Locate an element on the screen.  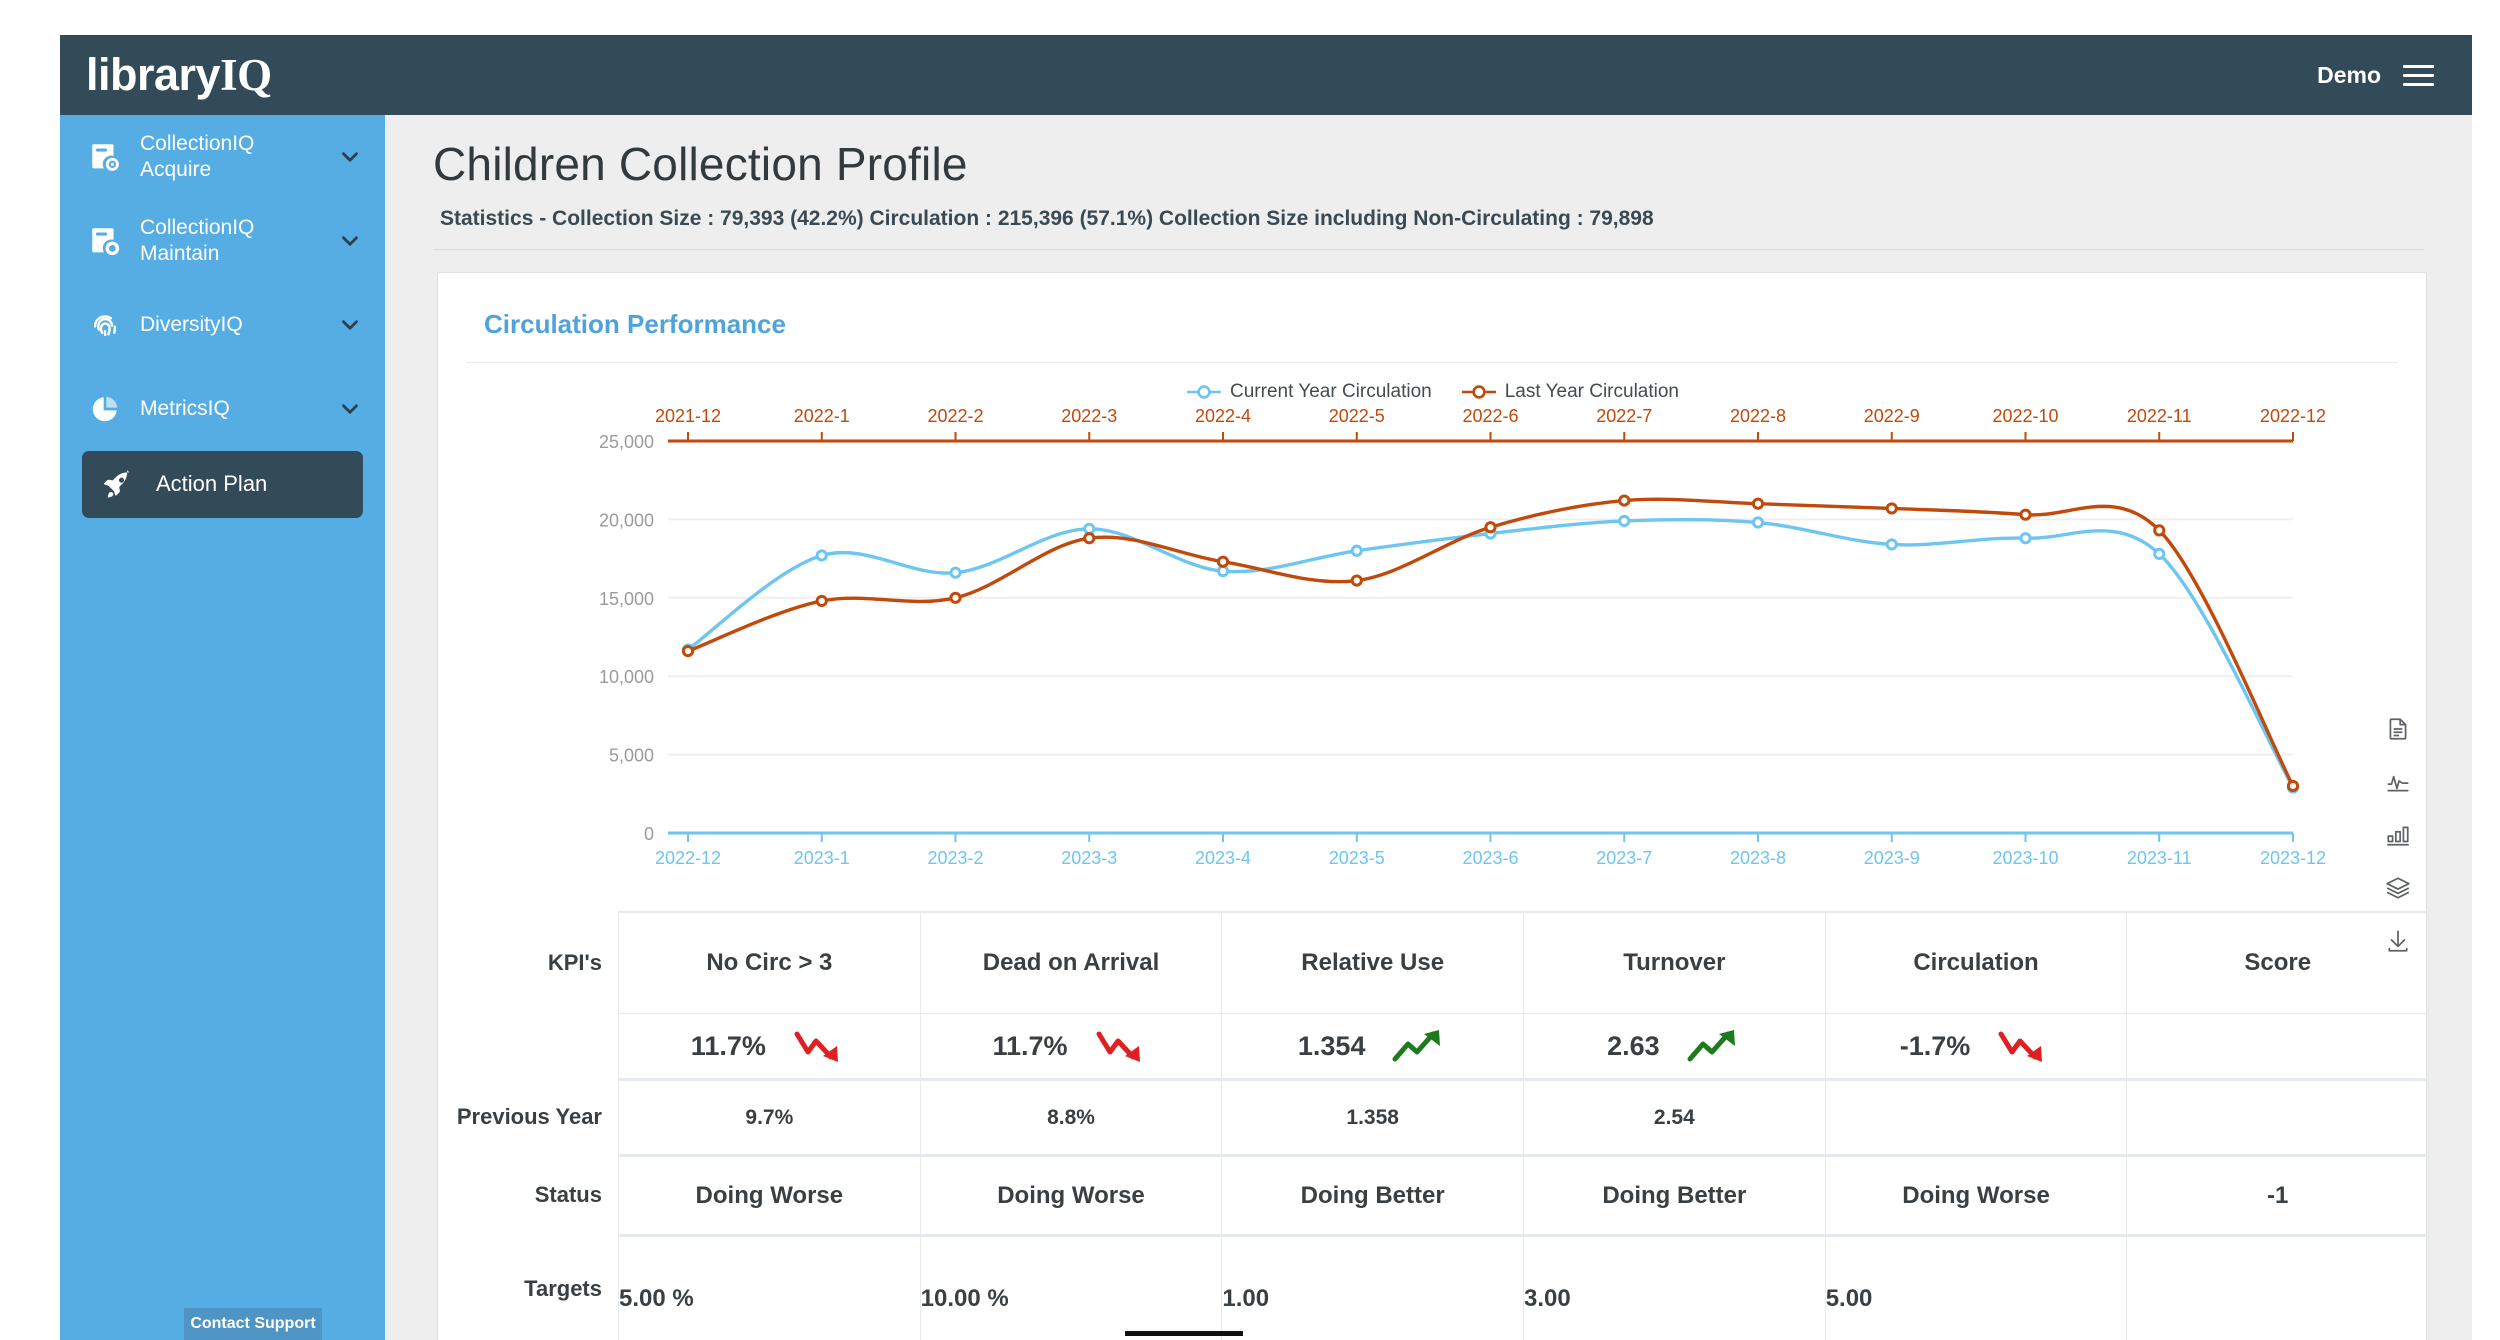
kpi-row-label-previous-year: Previous Year is located at coordinates (529, 1117).